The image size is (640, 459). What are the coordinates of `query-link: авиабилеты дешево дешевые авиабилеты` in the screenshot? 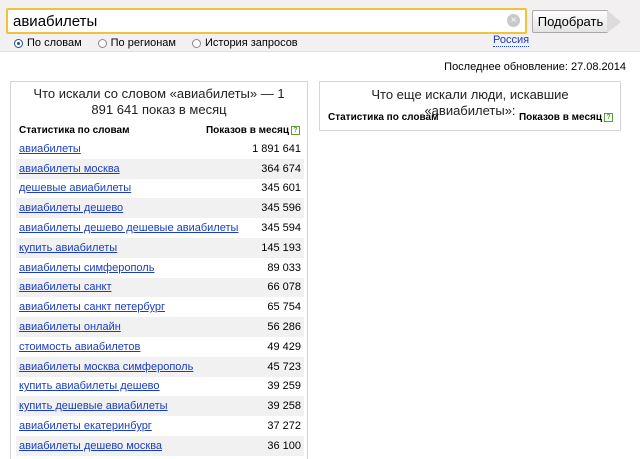 It's located at (128, 228).